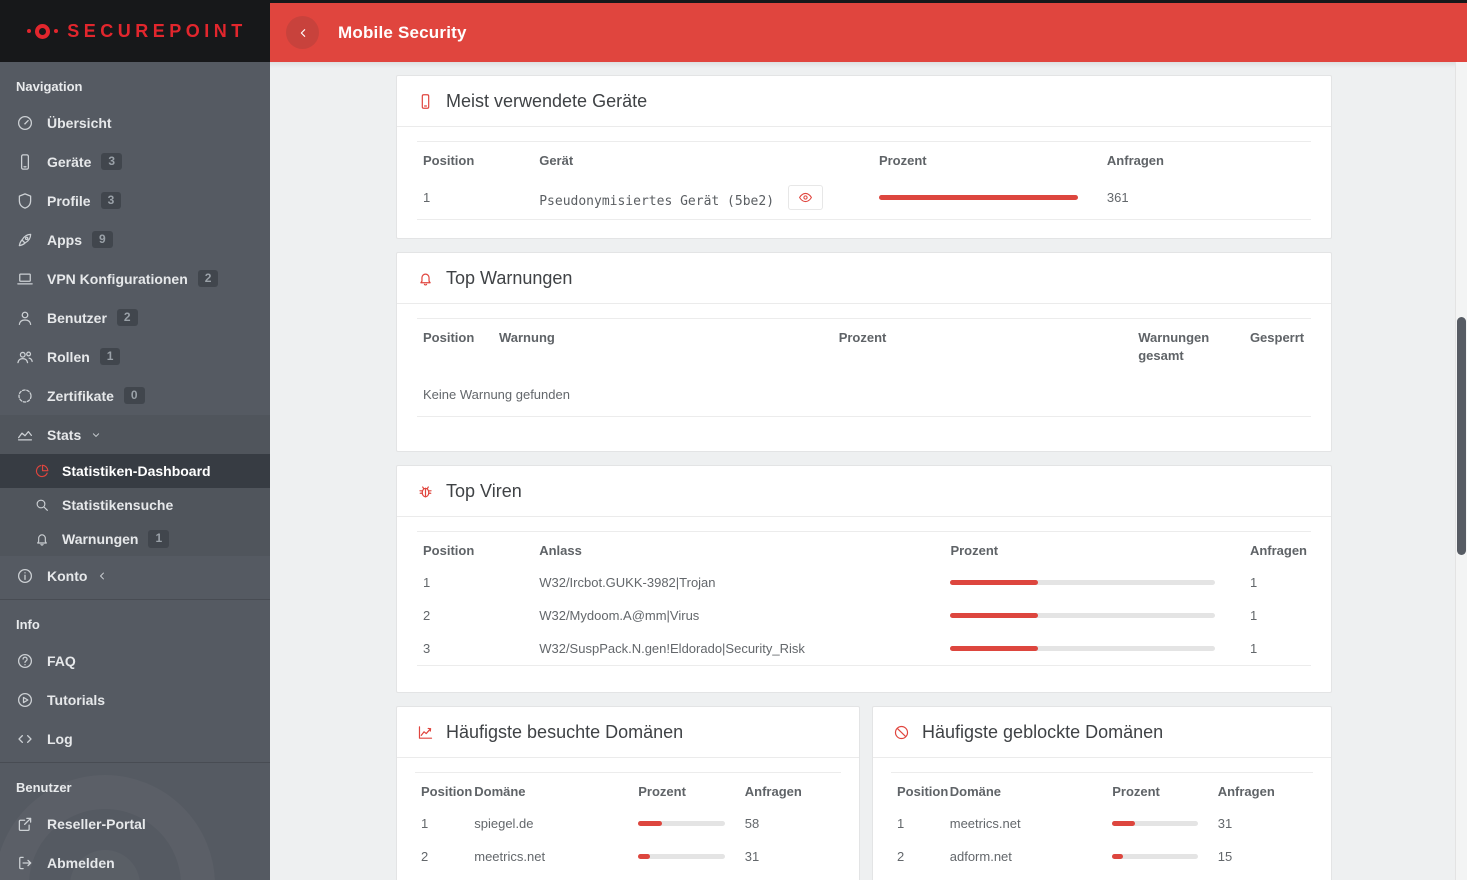  I want to click on sidebar-item-benutzer: Benutzer 2, so click(135, 317).